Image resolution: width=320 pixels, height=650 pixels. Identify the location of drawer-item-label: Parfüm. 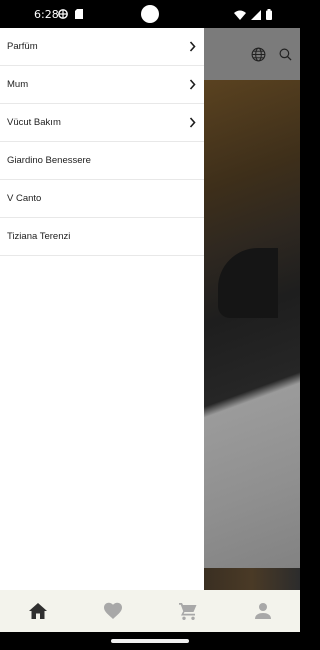
(22, 46).